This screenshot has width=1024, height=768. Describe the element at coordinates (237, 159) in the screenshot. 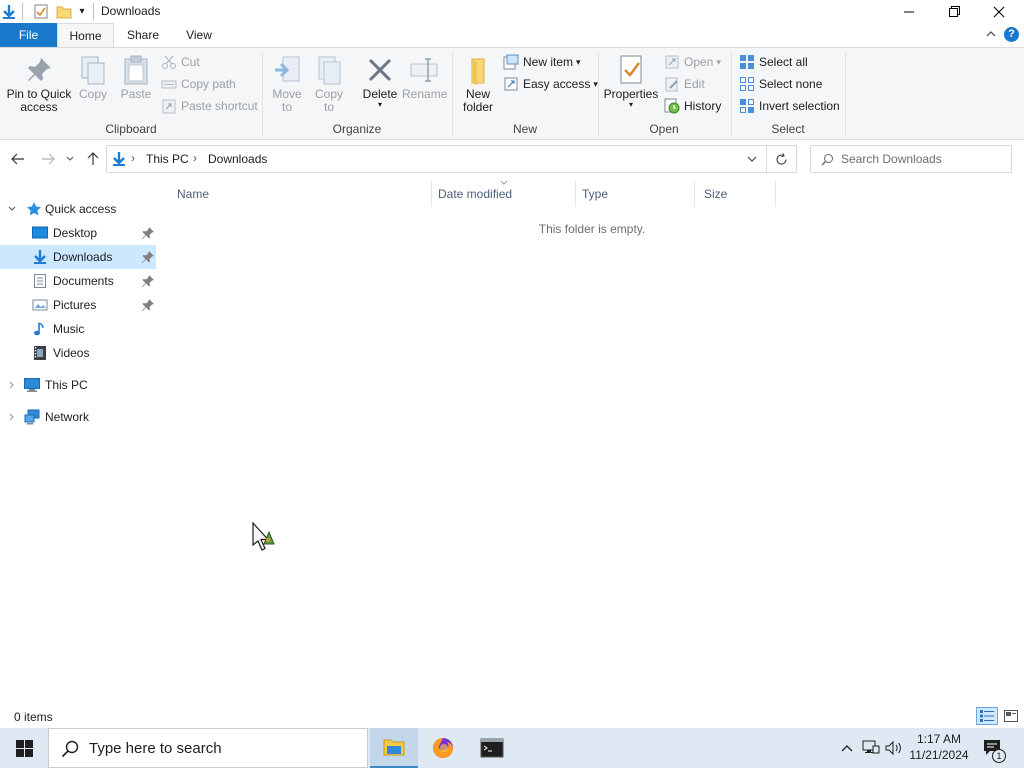

I see `breadcrumb-downloads: Downloads` at that location.